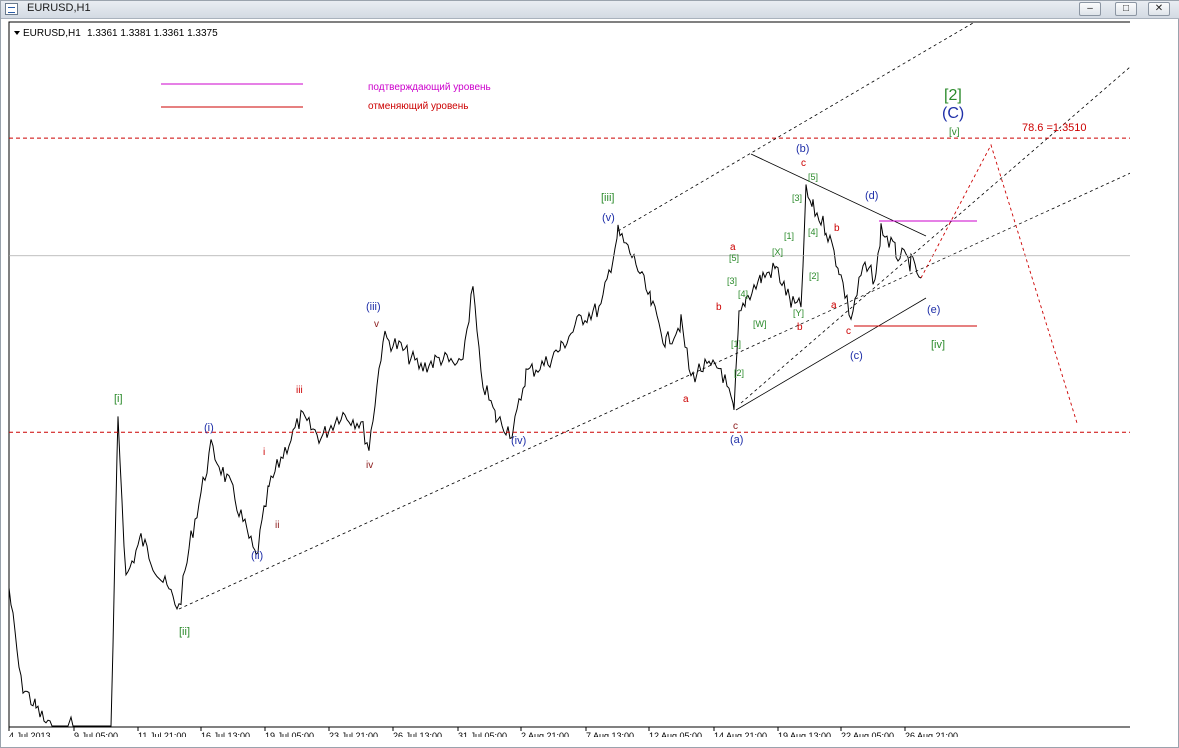 The image size is (1179, 748). What do you see at coordinates (740, 734) in the screenshot?
I see `x-tick-label: 14 Aug 21:00` at bounding box center [740, 734].